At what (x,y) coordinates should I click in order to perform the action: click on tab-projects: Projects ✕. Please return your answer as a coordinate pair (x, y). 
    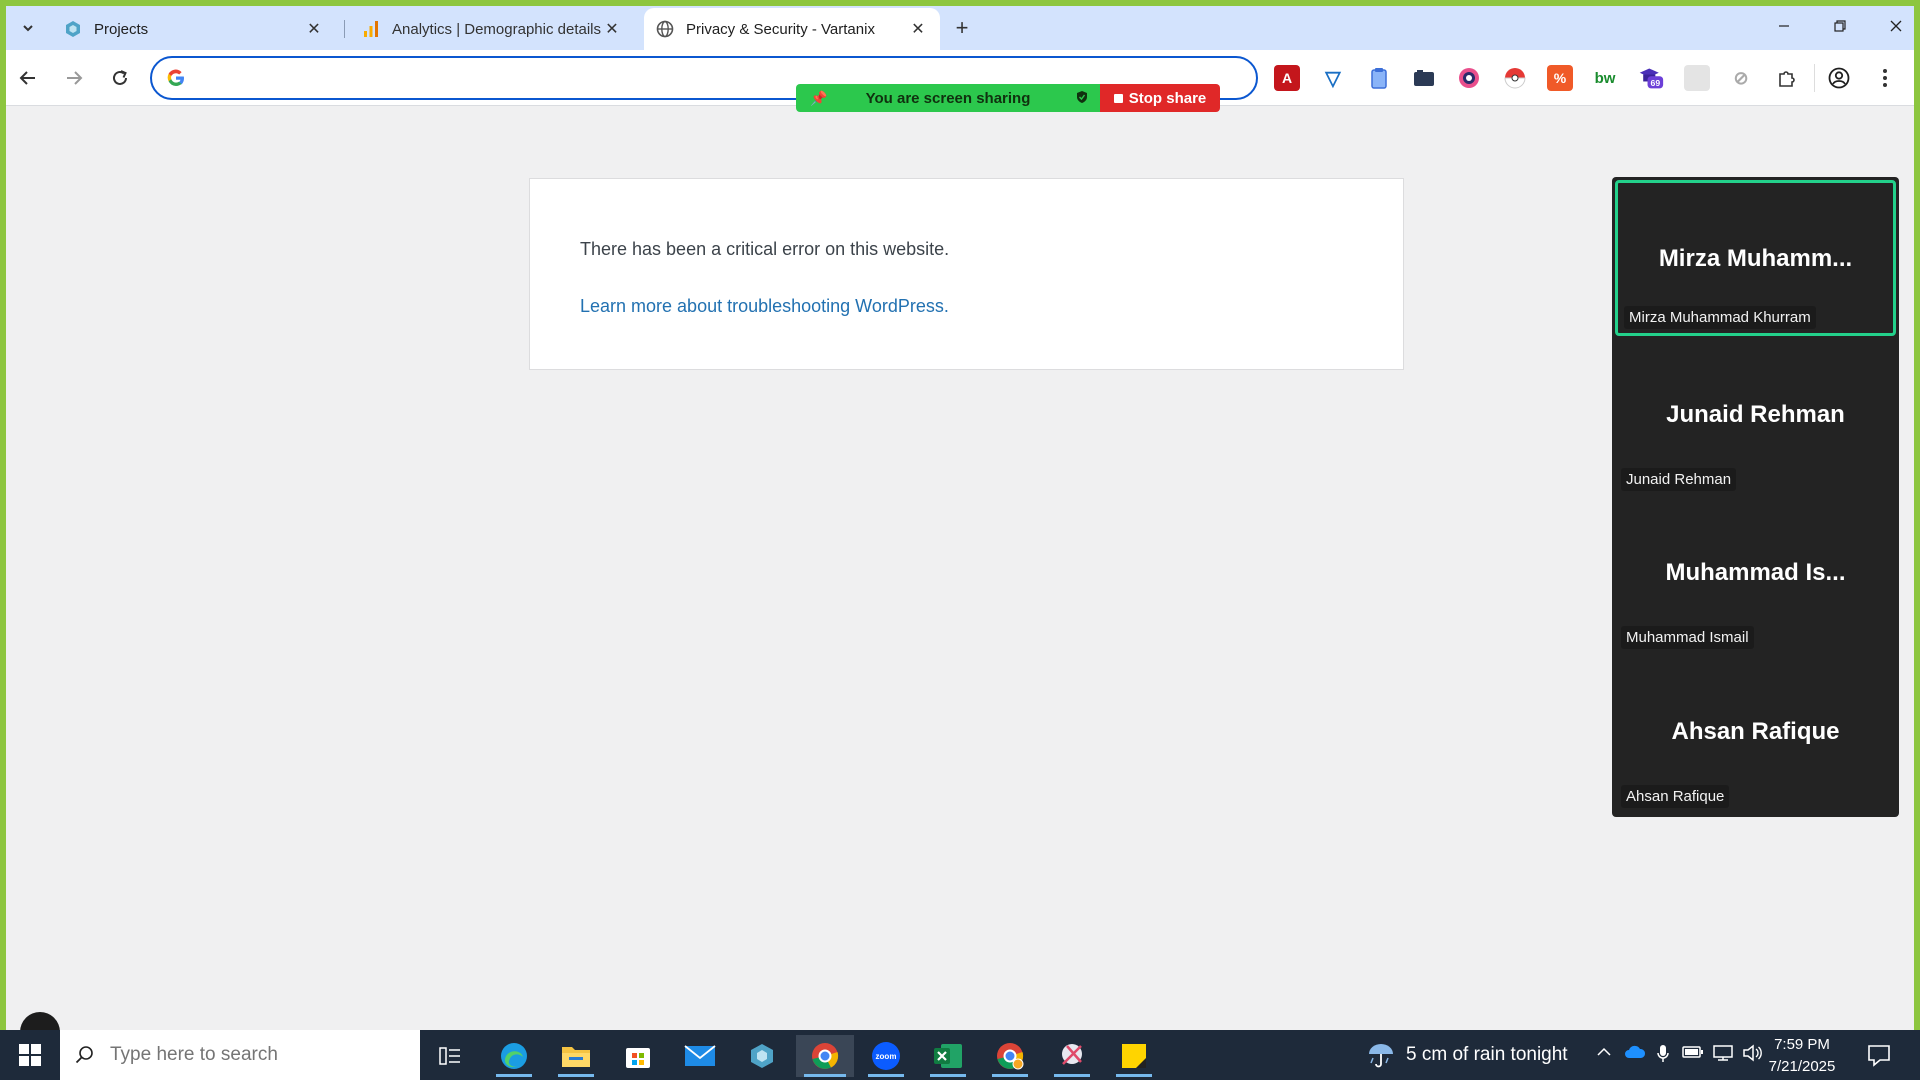
    Looking at the image, I should click on (194, 29).